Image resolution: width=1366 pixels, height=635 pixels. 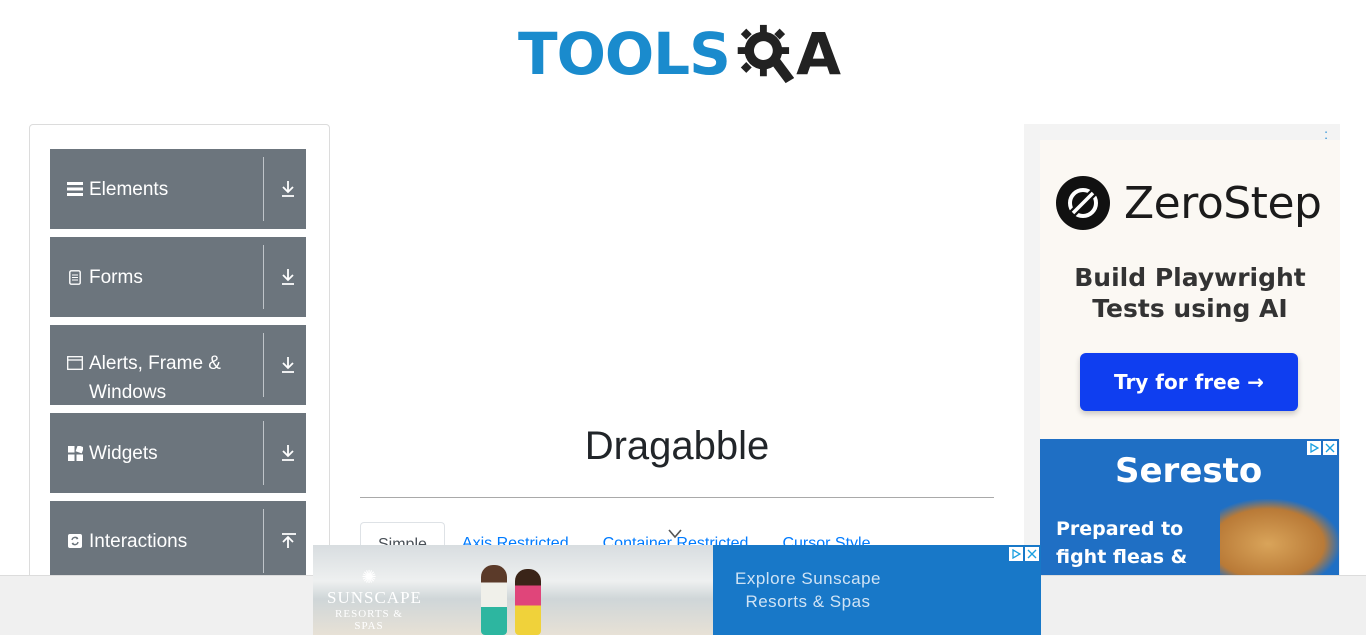 What do you see at coordinates (116, 277) in the screenshot?
I see `sidebar-group-label: Forms` at bounding box center [116, 277].